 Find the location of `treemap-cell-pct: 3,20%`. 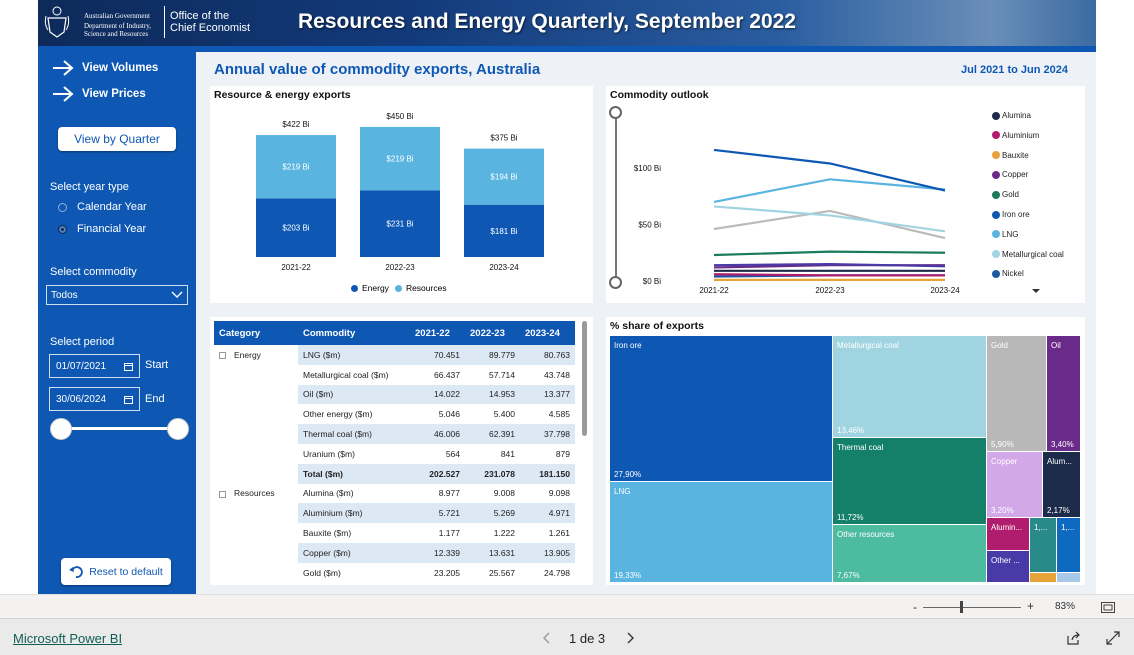

treemap-cell-pct: 3,20% is located at coordinates (1002, 510).